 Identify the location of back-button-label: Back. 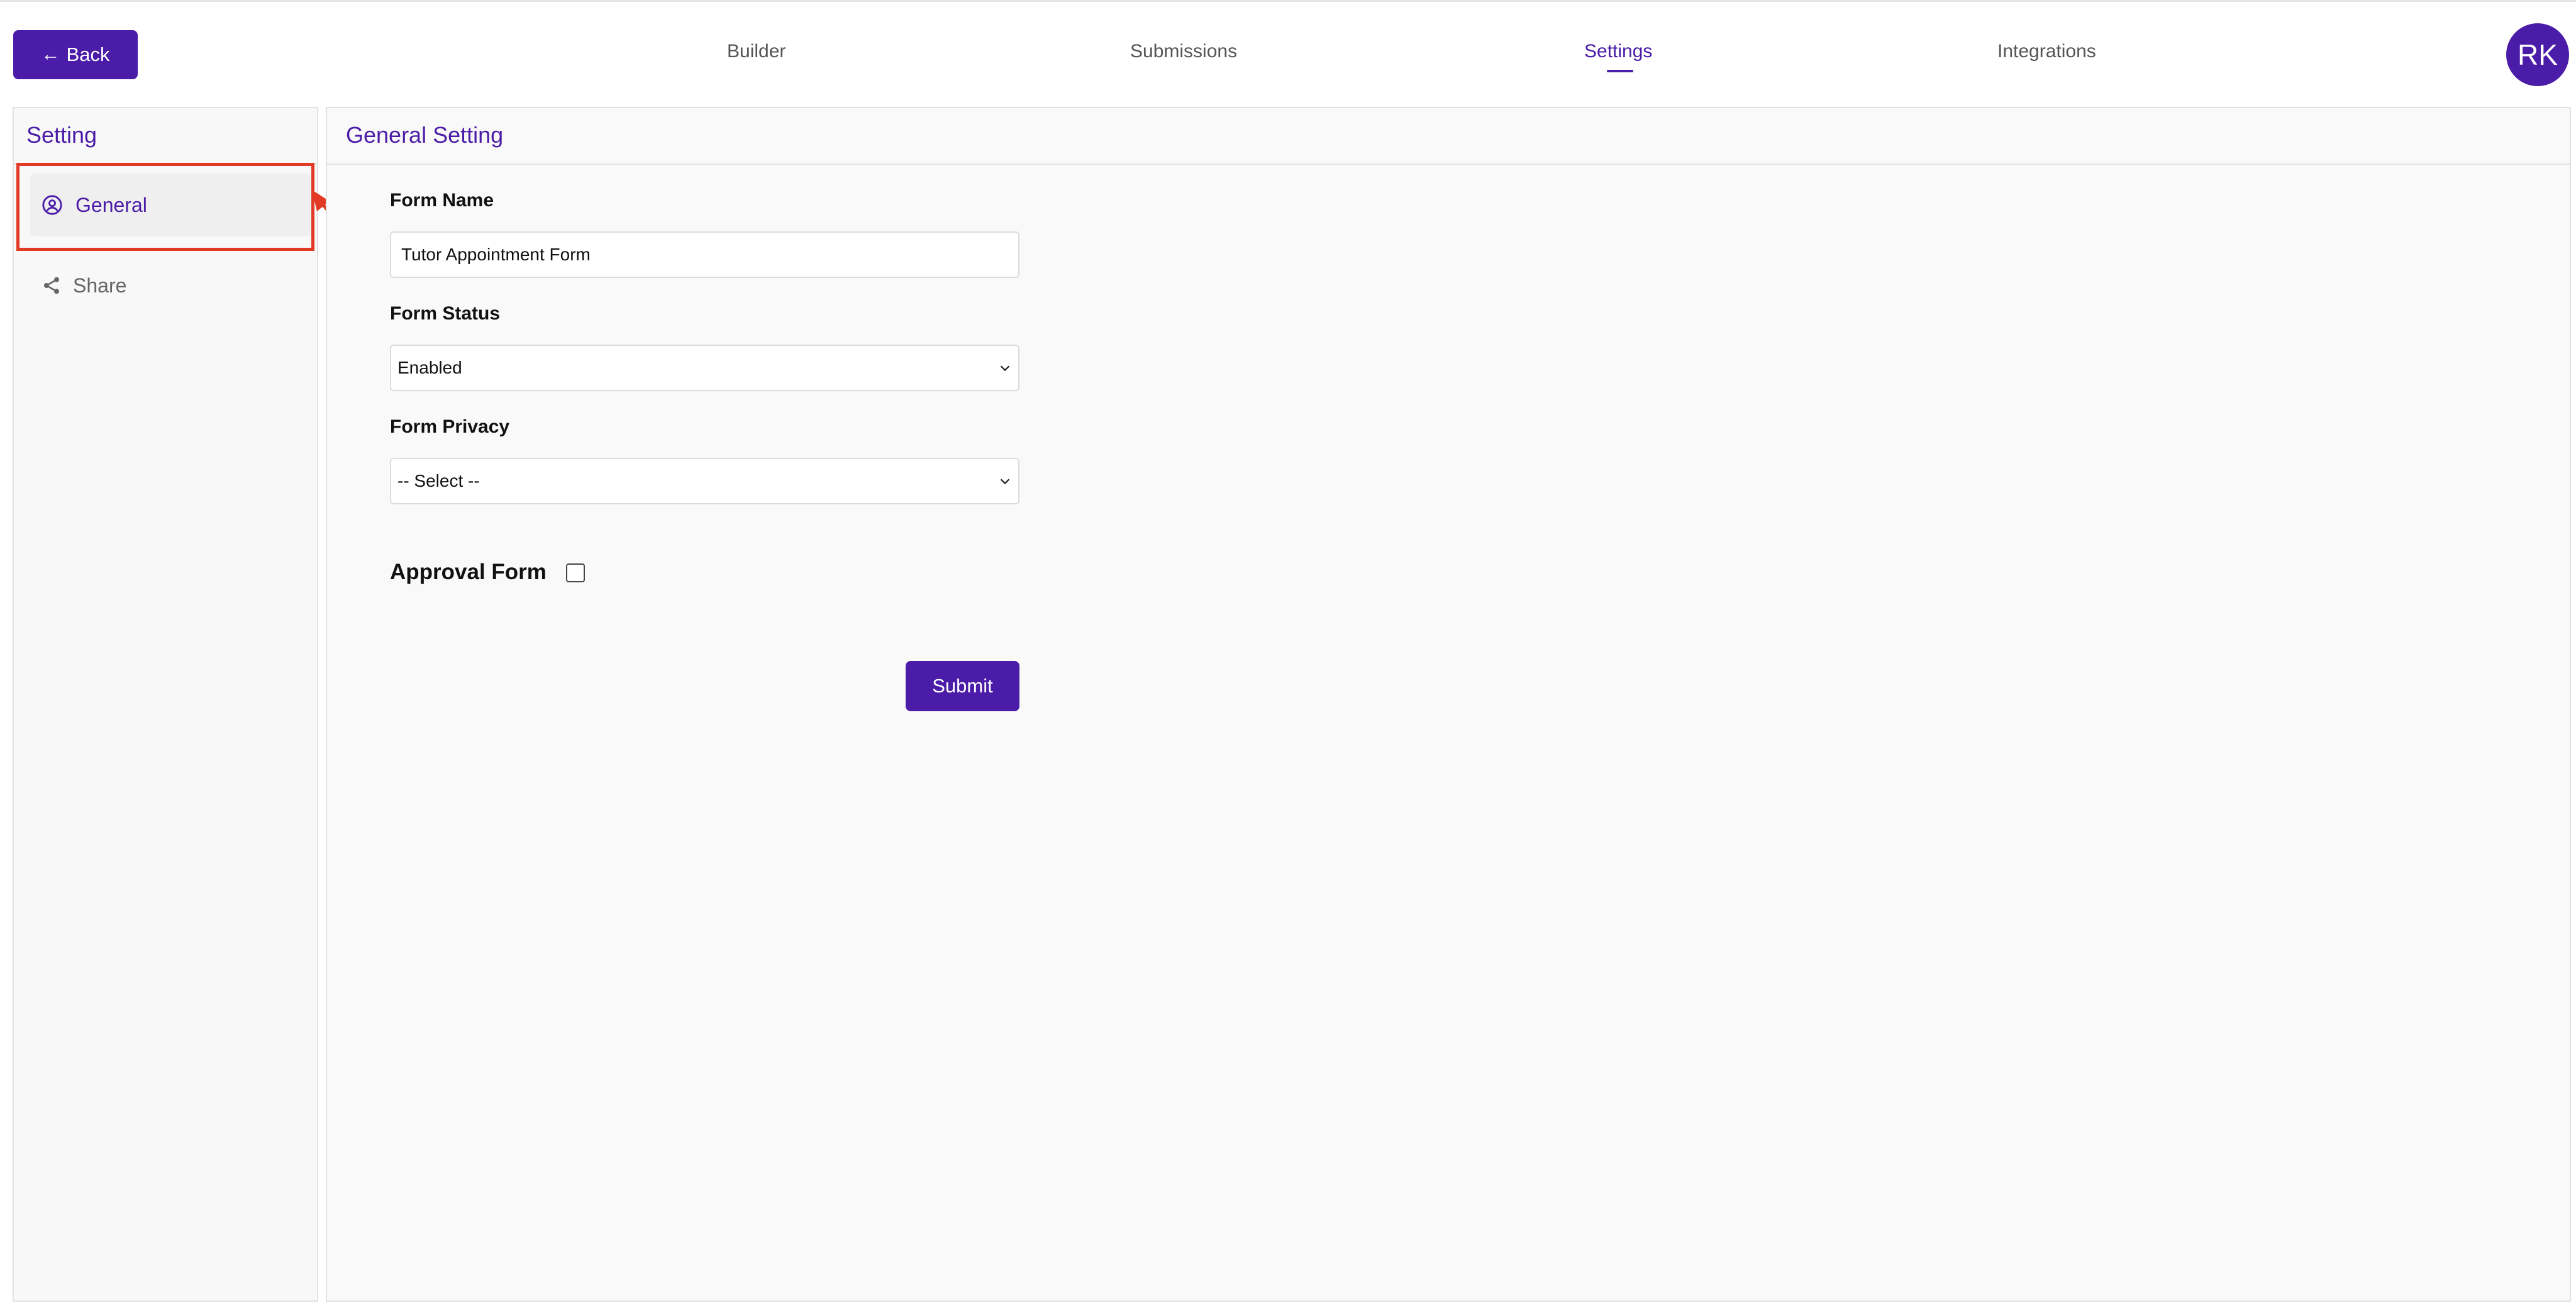
(88, 54).